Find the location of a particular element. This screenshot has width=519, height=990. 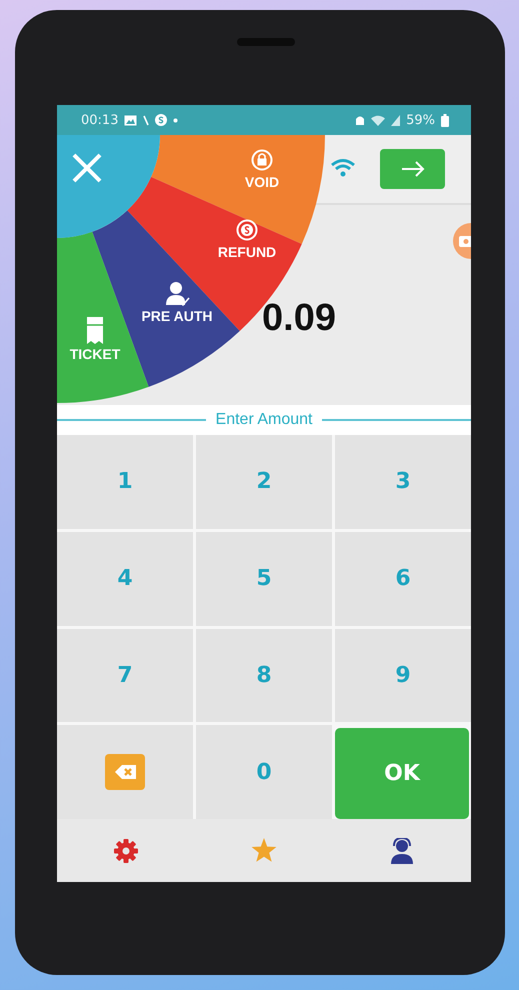

digit-key: 1 is located at coordinates (125, 482).